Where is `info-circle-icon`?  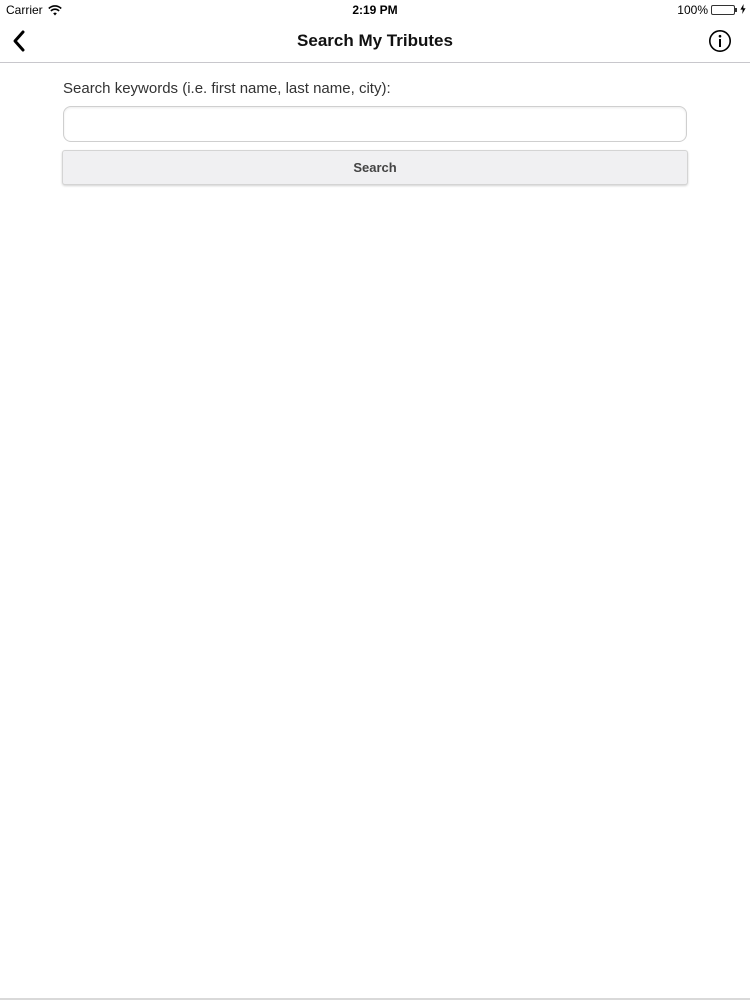
info-circle-icon is located at coordinates (720, 41).